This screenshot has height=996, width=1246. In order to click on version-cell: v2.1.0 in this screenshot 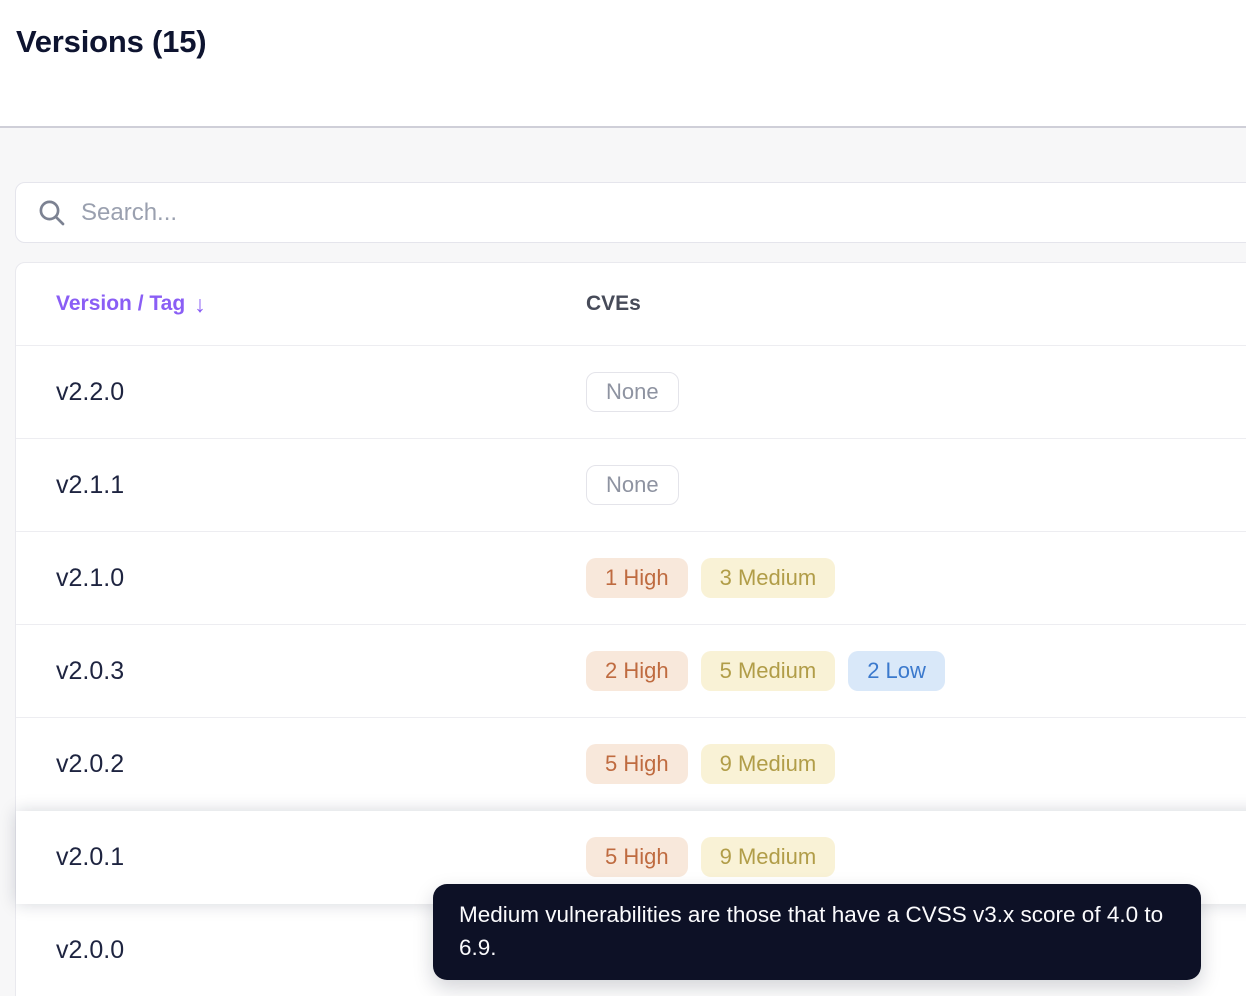, I will do `click(301, 578)`.